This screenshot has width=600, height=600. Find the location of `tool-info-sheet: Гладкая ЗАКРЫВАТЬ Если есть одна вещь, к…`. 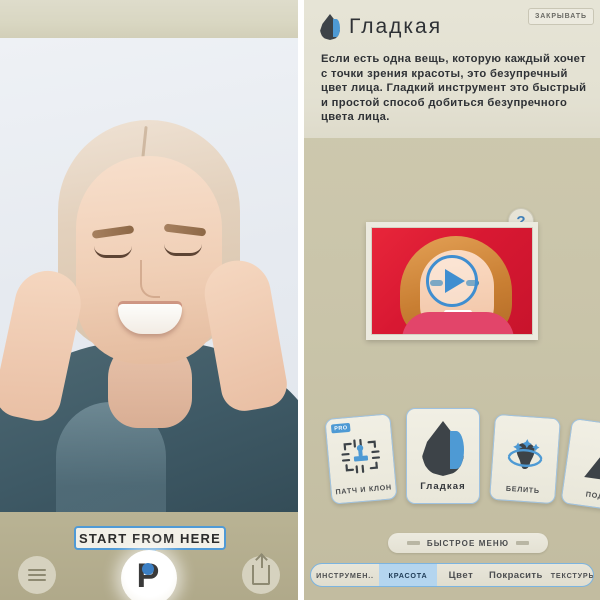

tool-info-sheet: Гладкая ЗАКРЫВАТЬ Если есть одна вещь, к… is located at coordinates (452, 69).